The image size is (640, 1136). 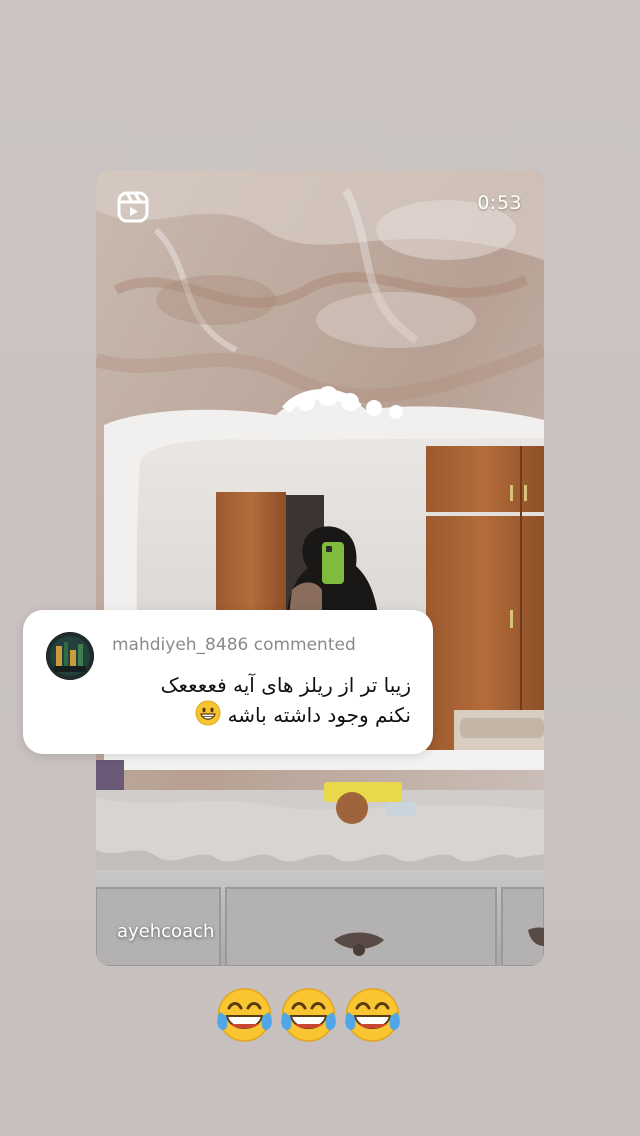 What do you see at coordinates (165, 931) in the screenshot?
I see `reel-author-username: ayehcoach` at bounding box center [165, 931].